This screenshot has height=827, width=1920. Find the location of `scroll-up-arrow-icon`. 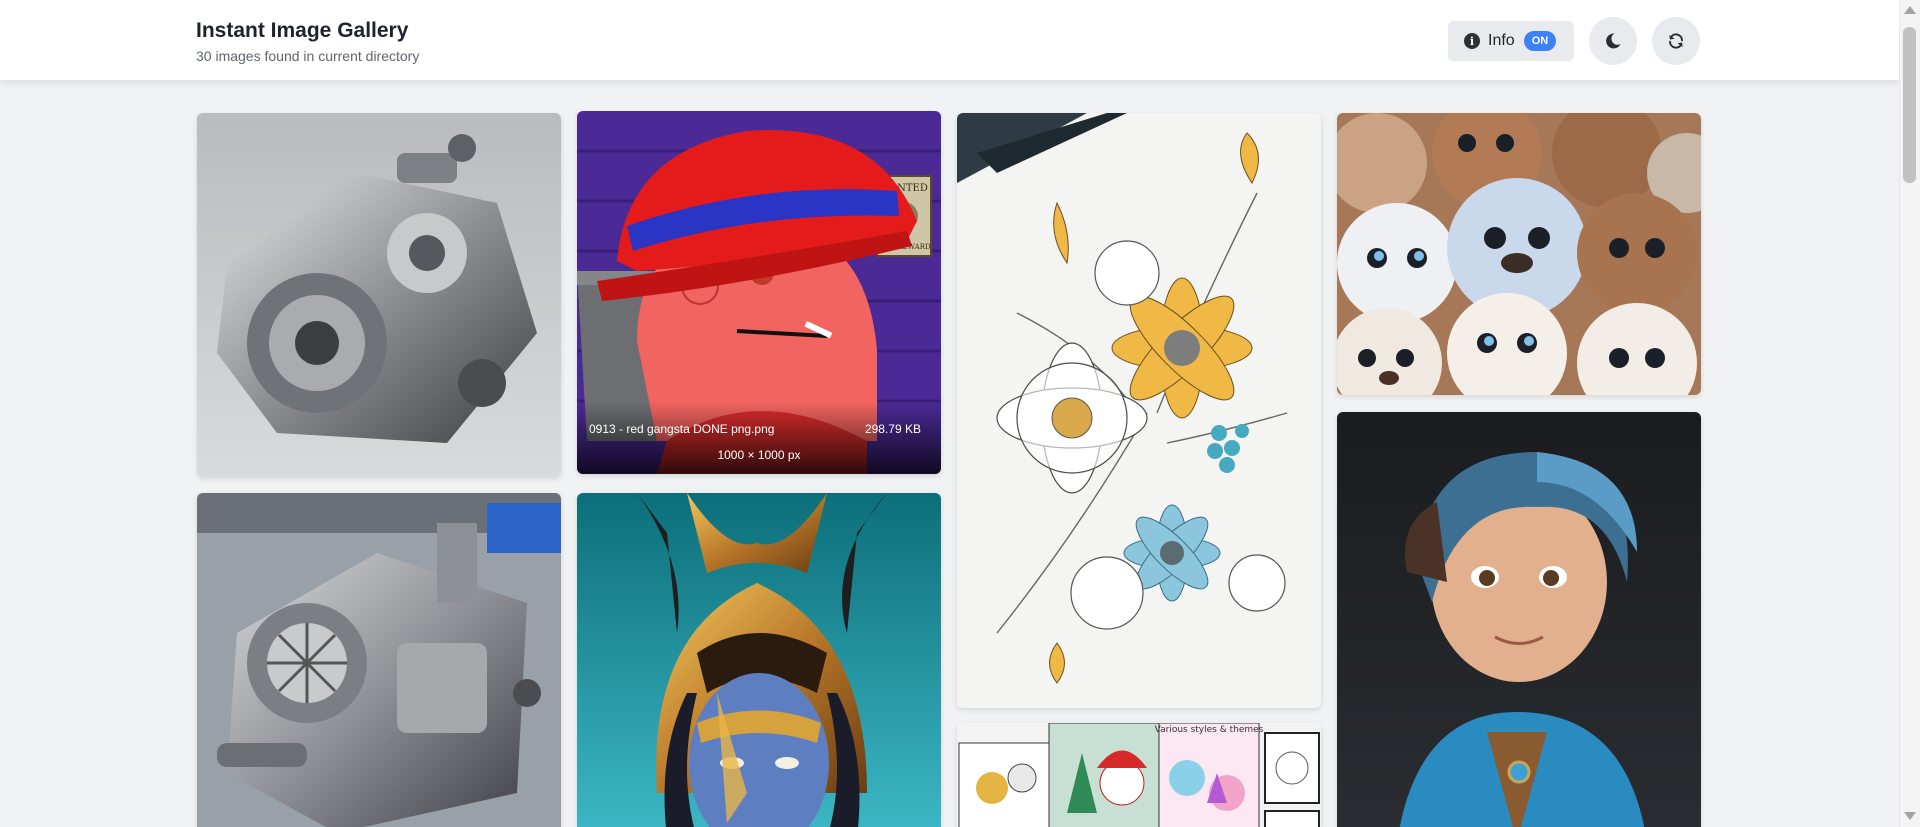

scroll-up-arrow-icon is located at coordinates (1910, 10).